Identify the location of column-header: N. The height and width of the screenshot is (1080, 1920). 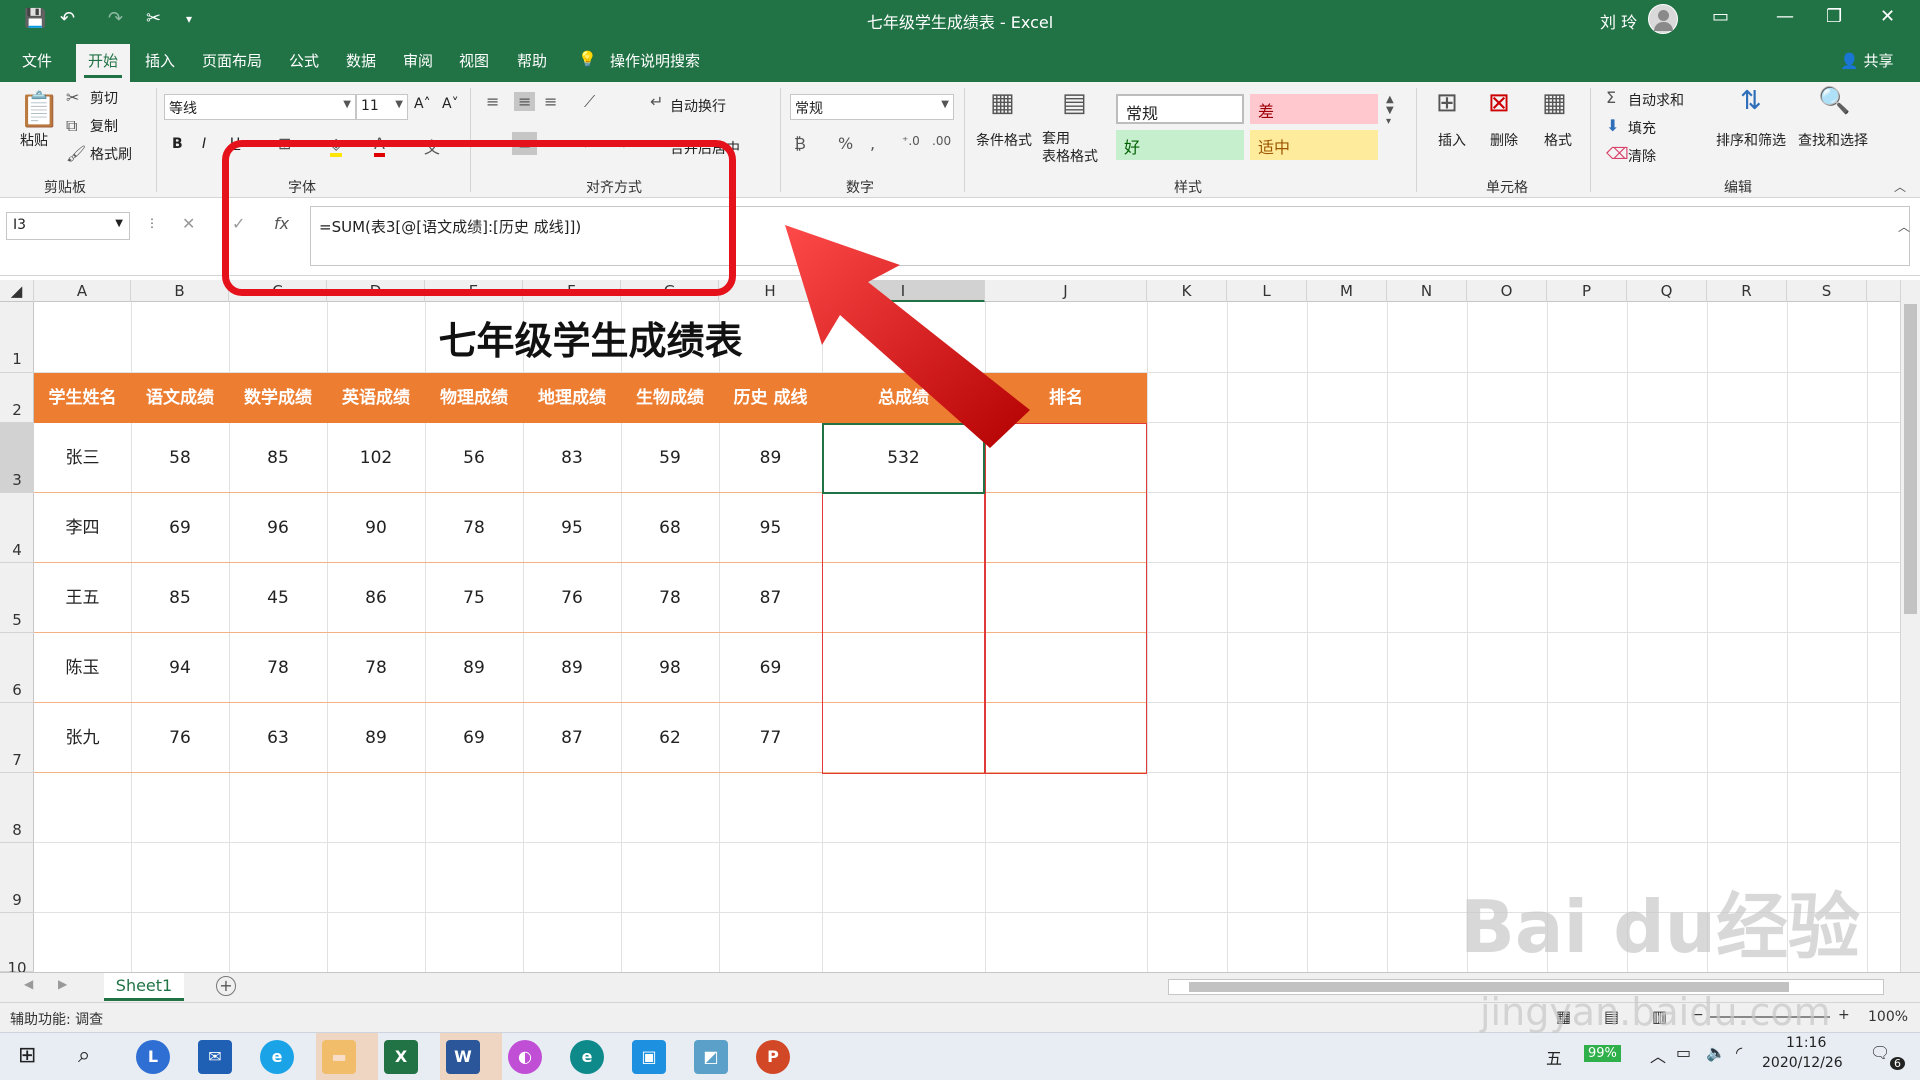
(1427, 291).